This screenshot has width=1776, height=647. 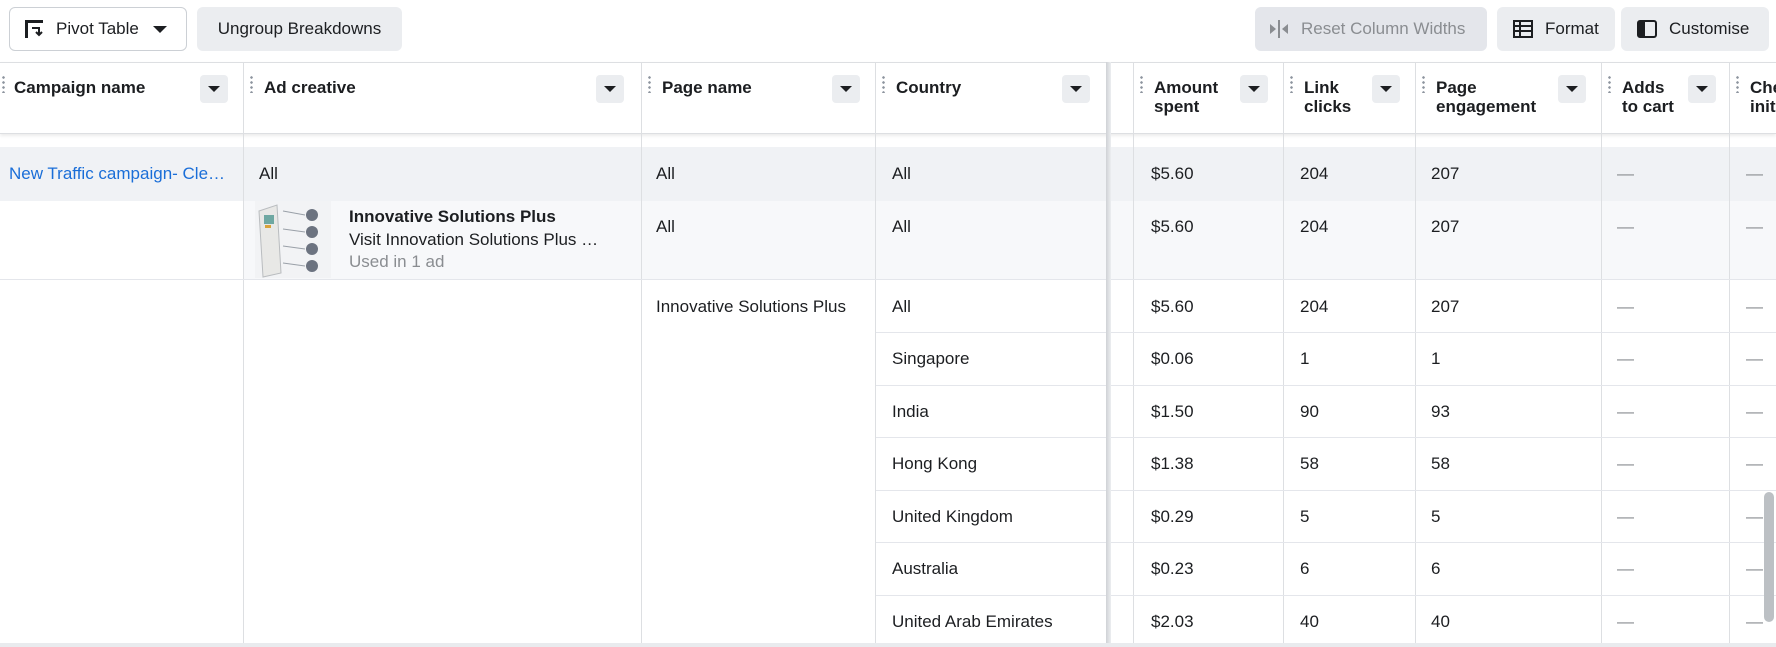 What do you see at coordinates (1769, 557) in the screenshot?
I see `vertical-scrollbar` at bounding box center [1769, 557].